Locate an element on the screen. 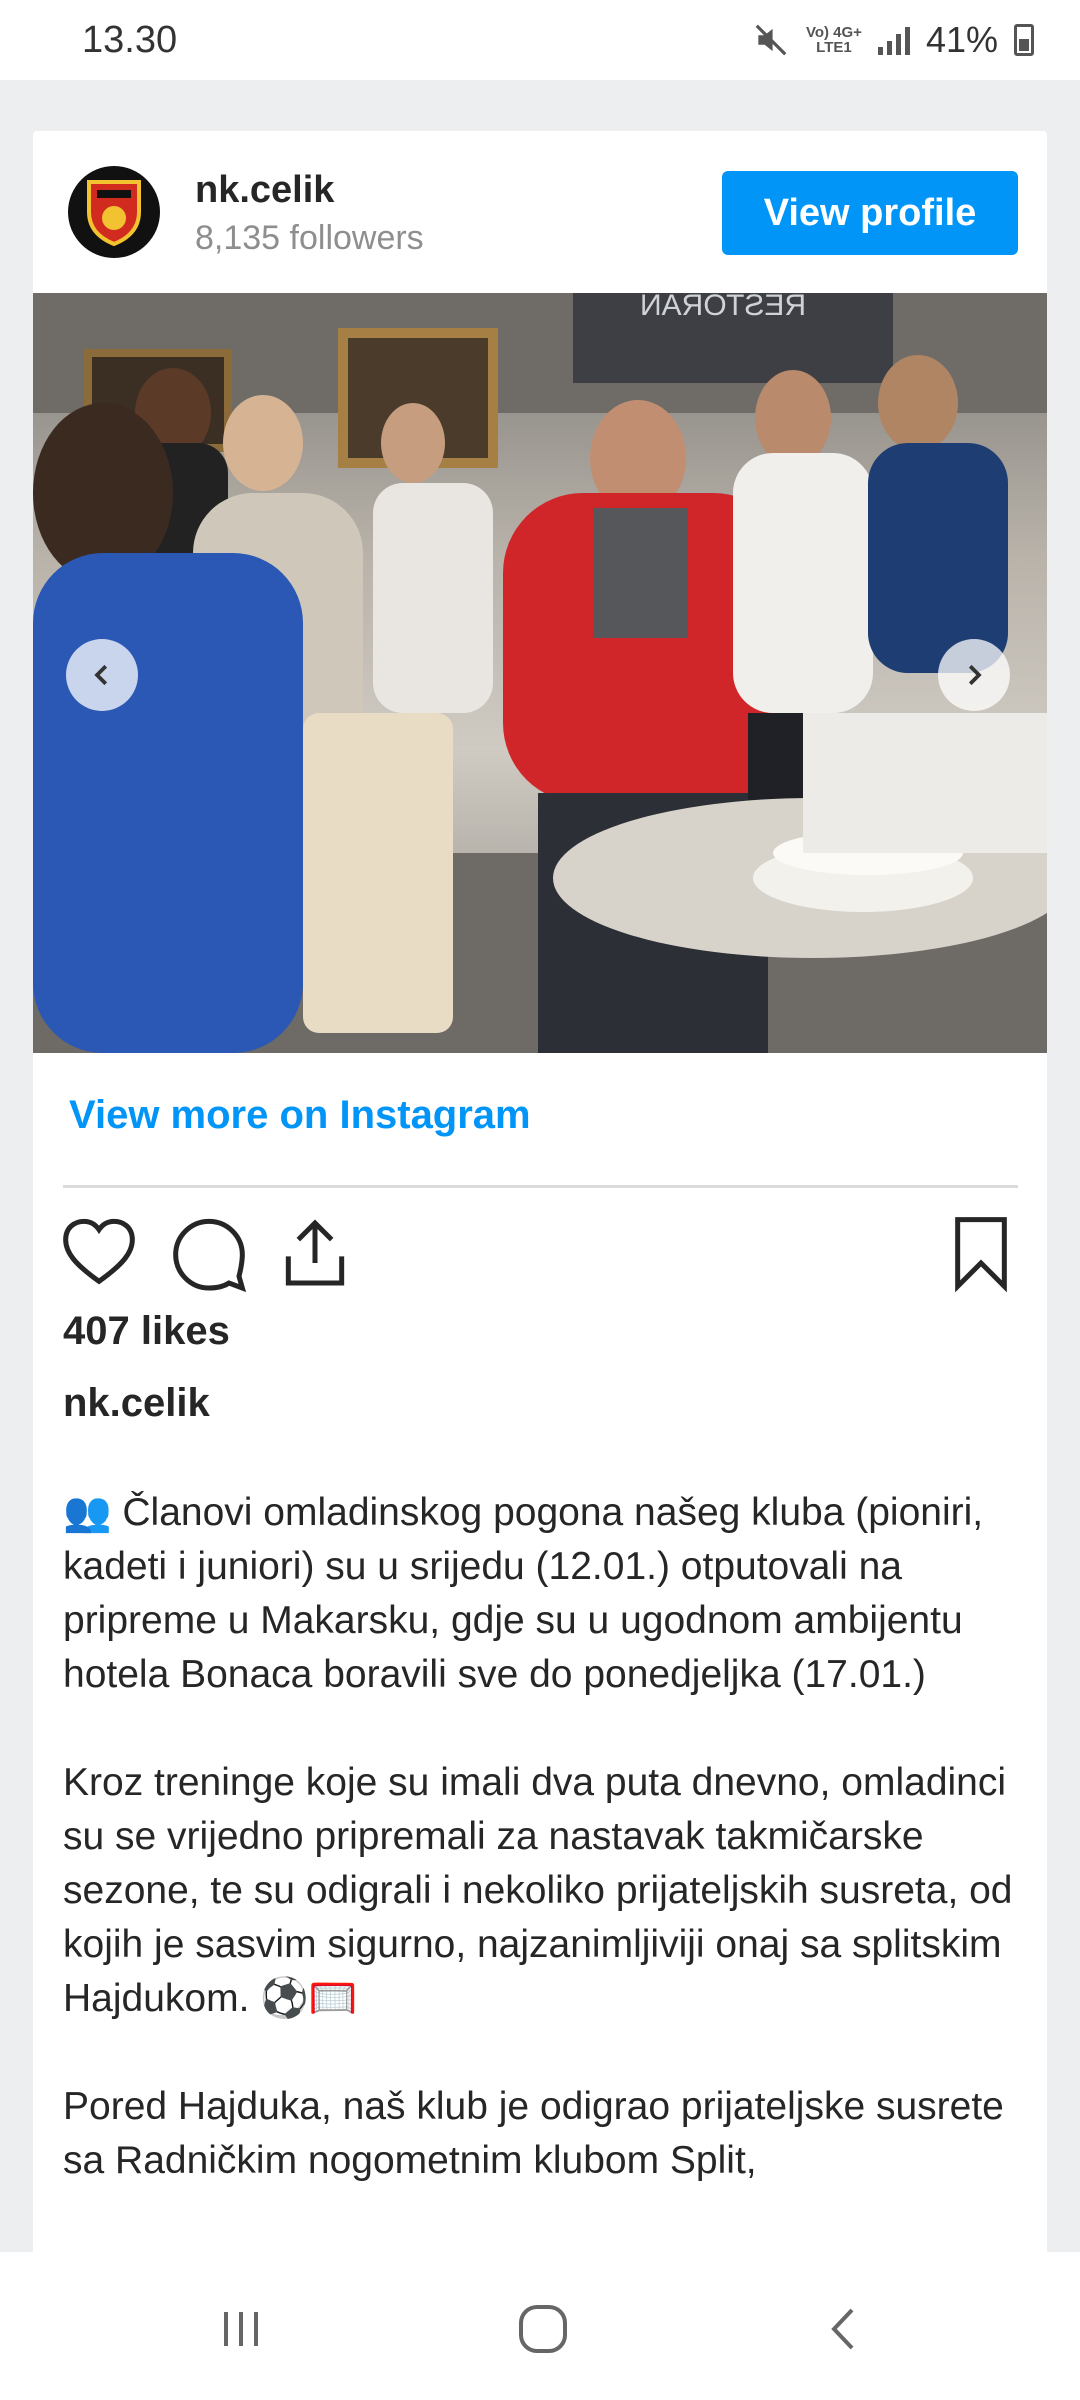  back-button is located at coordinates (845, 2329).